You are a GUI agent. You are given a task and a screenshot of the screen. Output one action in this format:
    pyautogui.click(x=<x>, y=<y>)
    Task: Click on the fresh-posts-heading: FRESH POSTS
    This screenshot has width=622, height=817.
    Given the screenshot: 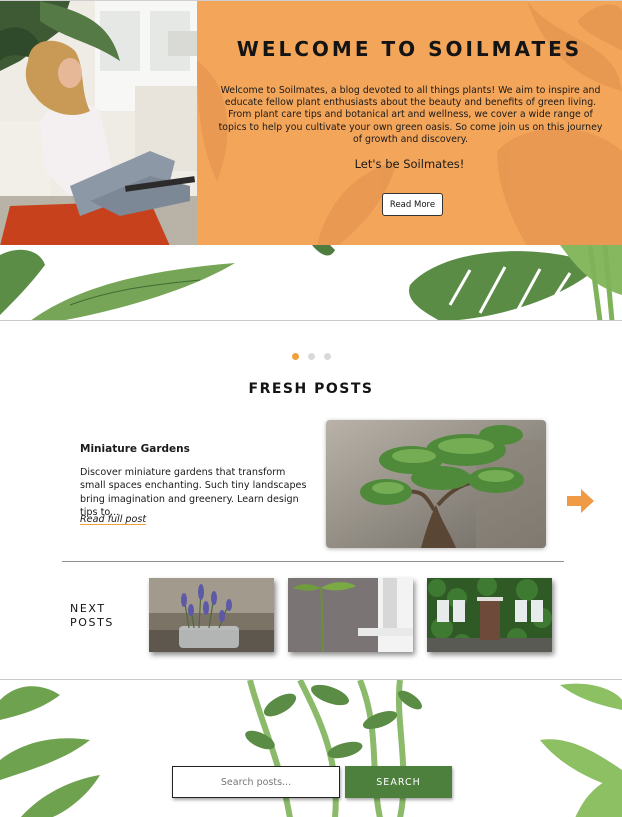 What is the action you would take?
    pyautogui.click(x=311, y=389)
    